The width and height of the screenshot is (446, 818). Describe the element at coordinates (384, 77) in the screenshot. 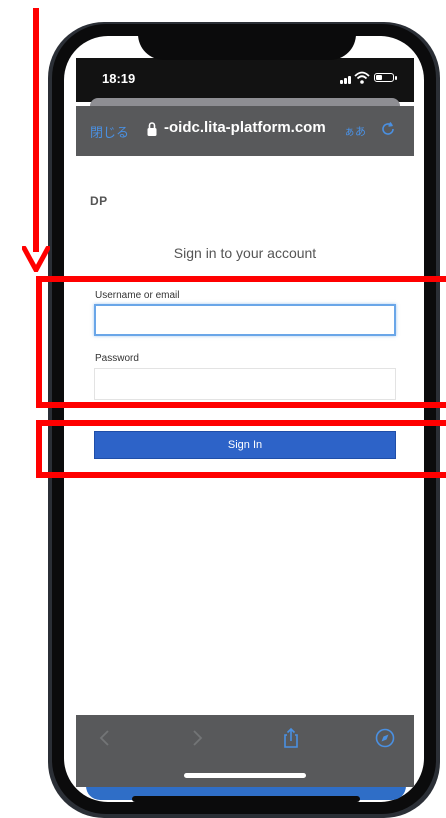

I see `battery-icon` at that location.